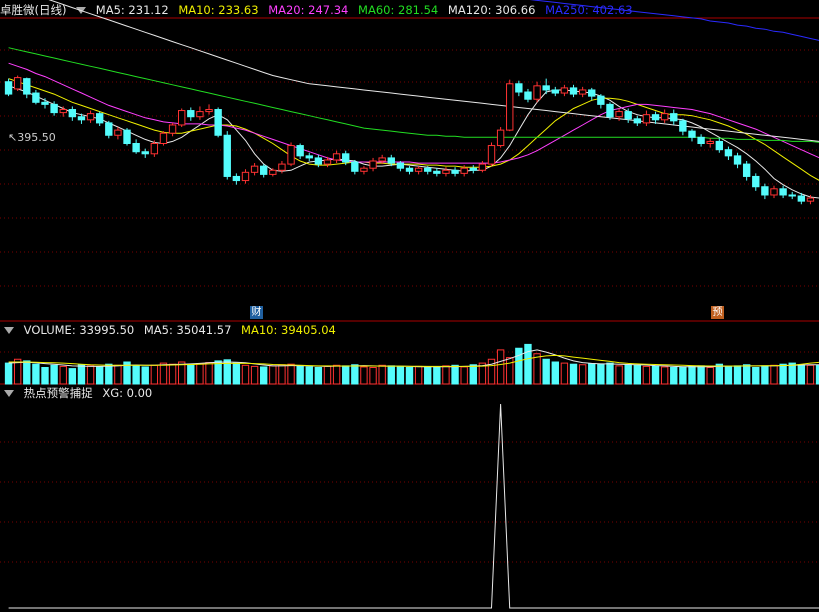 The width and height of the screenshot is (819, 612). I want to click on price-high-annotation: ↖395.50, so click(32, 137).